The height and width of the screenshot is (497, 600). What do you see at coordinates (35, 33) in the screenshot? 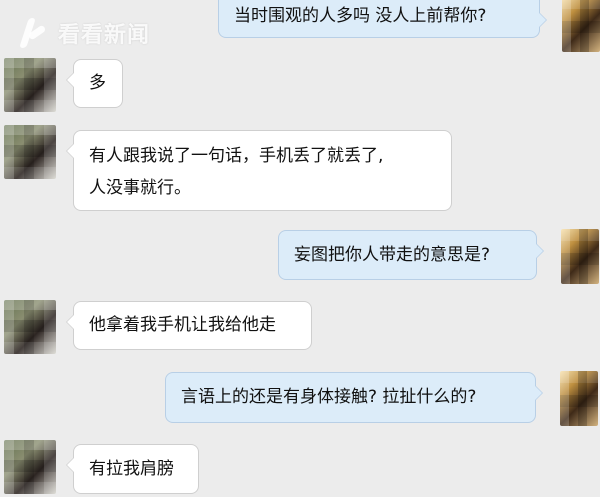
I see `watermark-logo-icon` at bounding box center [35, 33].